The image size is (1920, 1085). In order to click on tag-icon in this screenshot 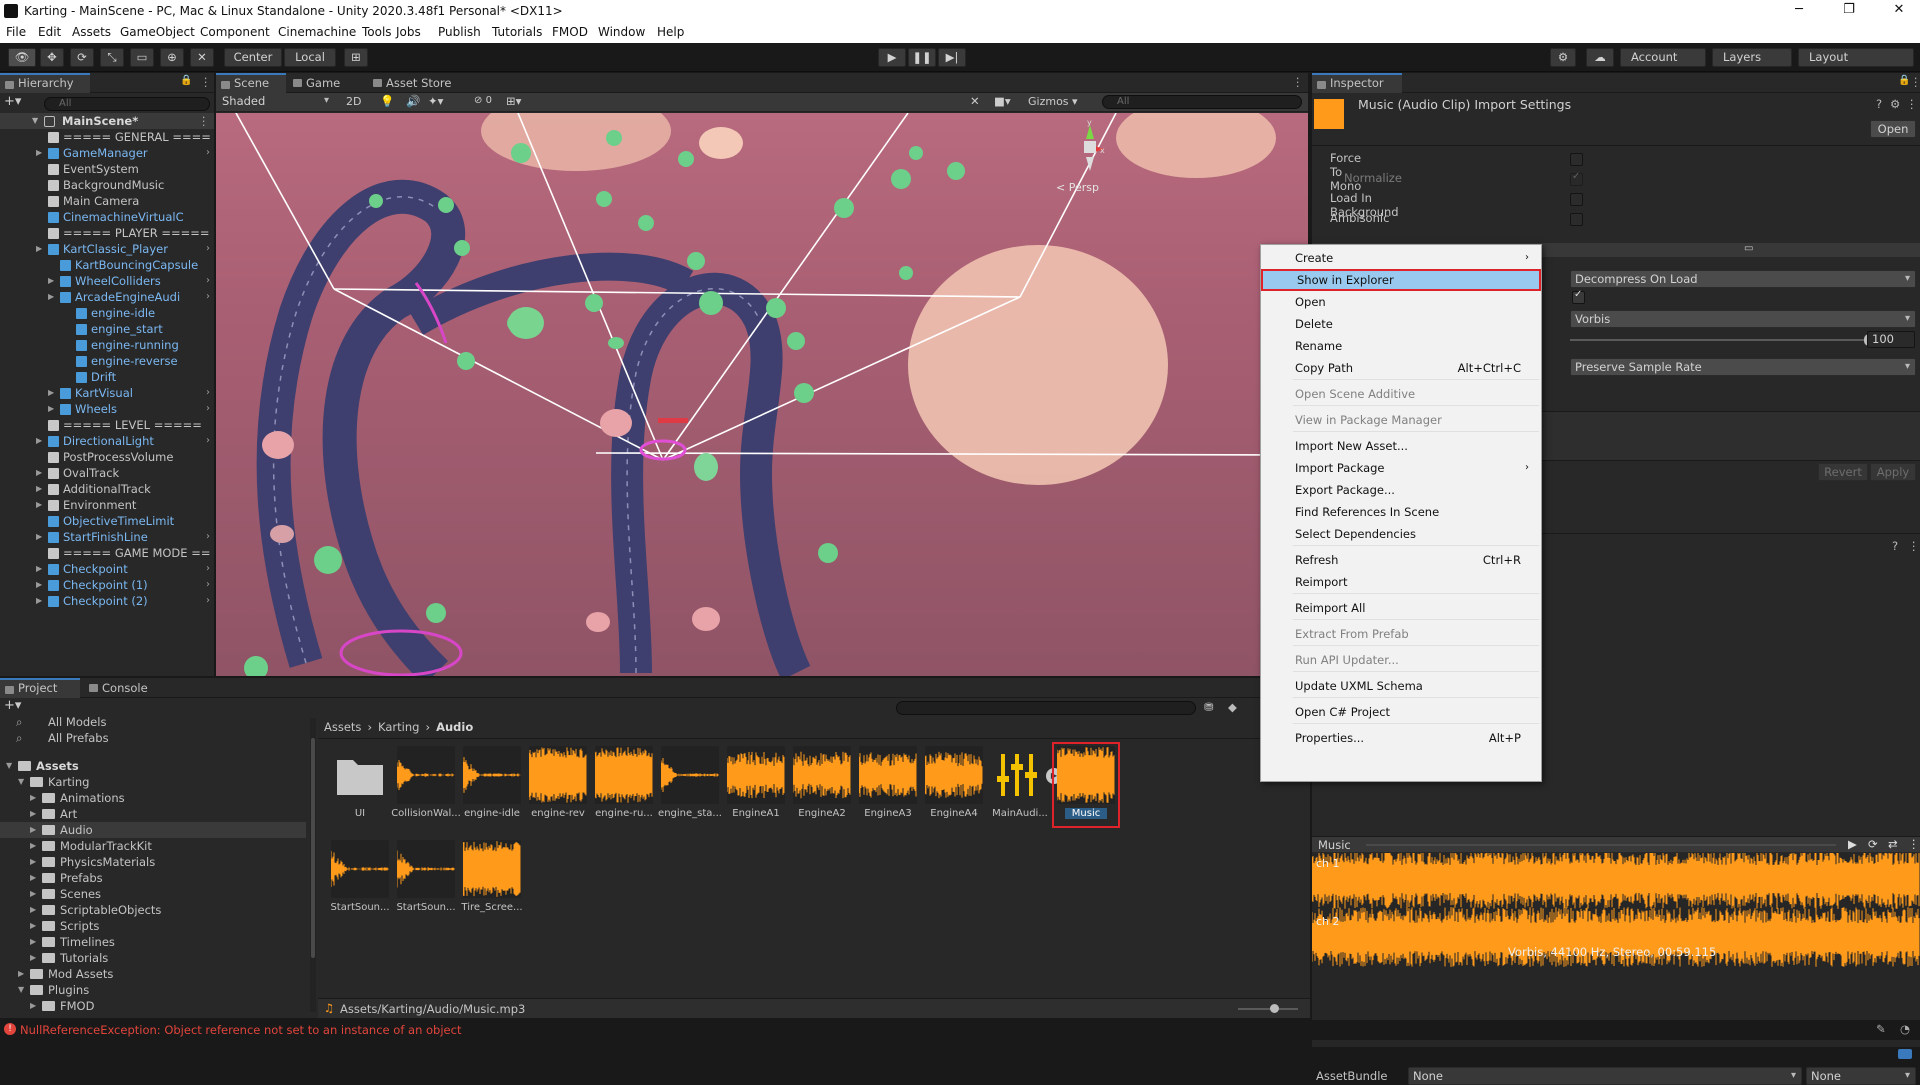, I will do `click(1905, 1054)`.